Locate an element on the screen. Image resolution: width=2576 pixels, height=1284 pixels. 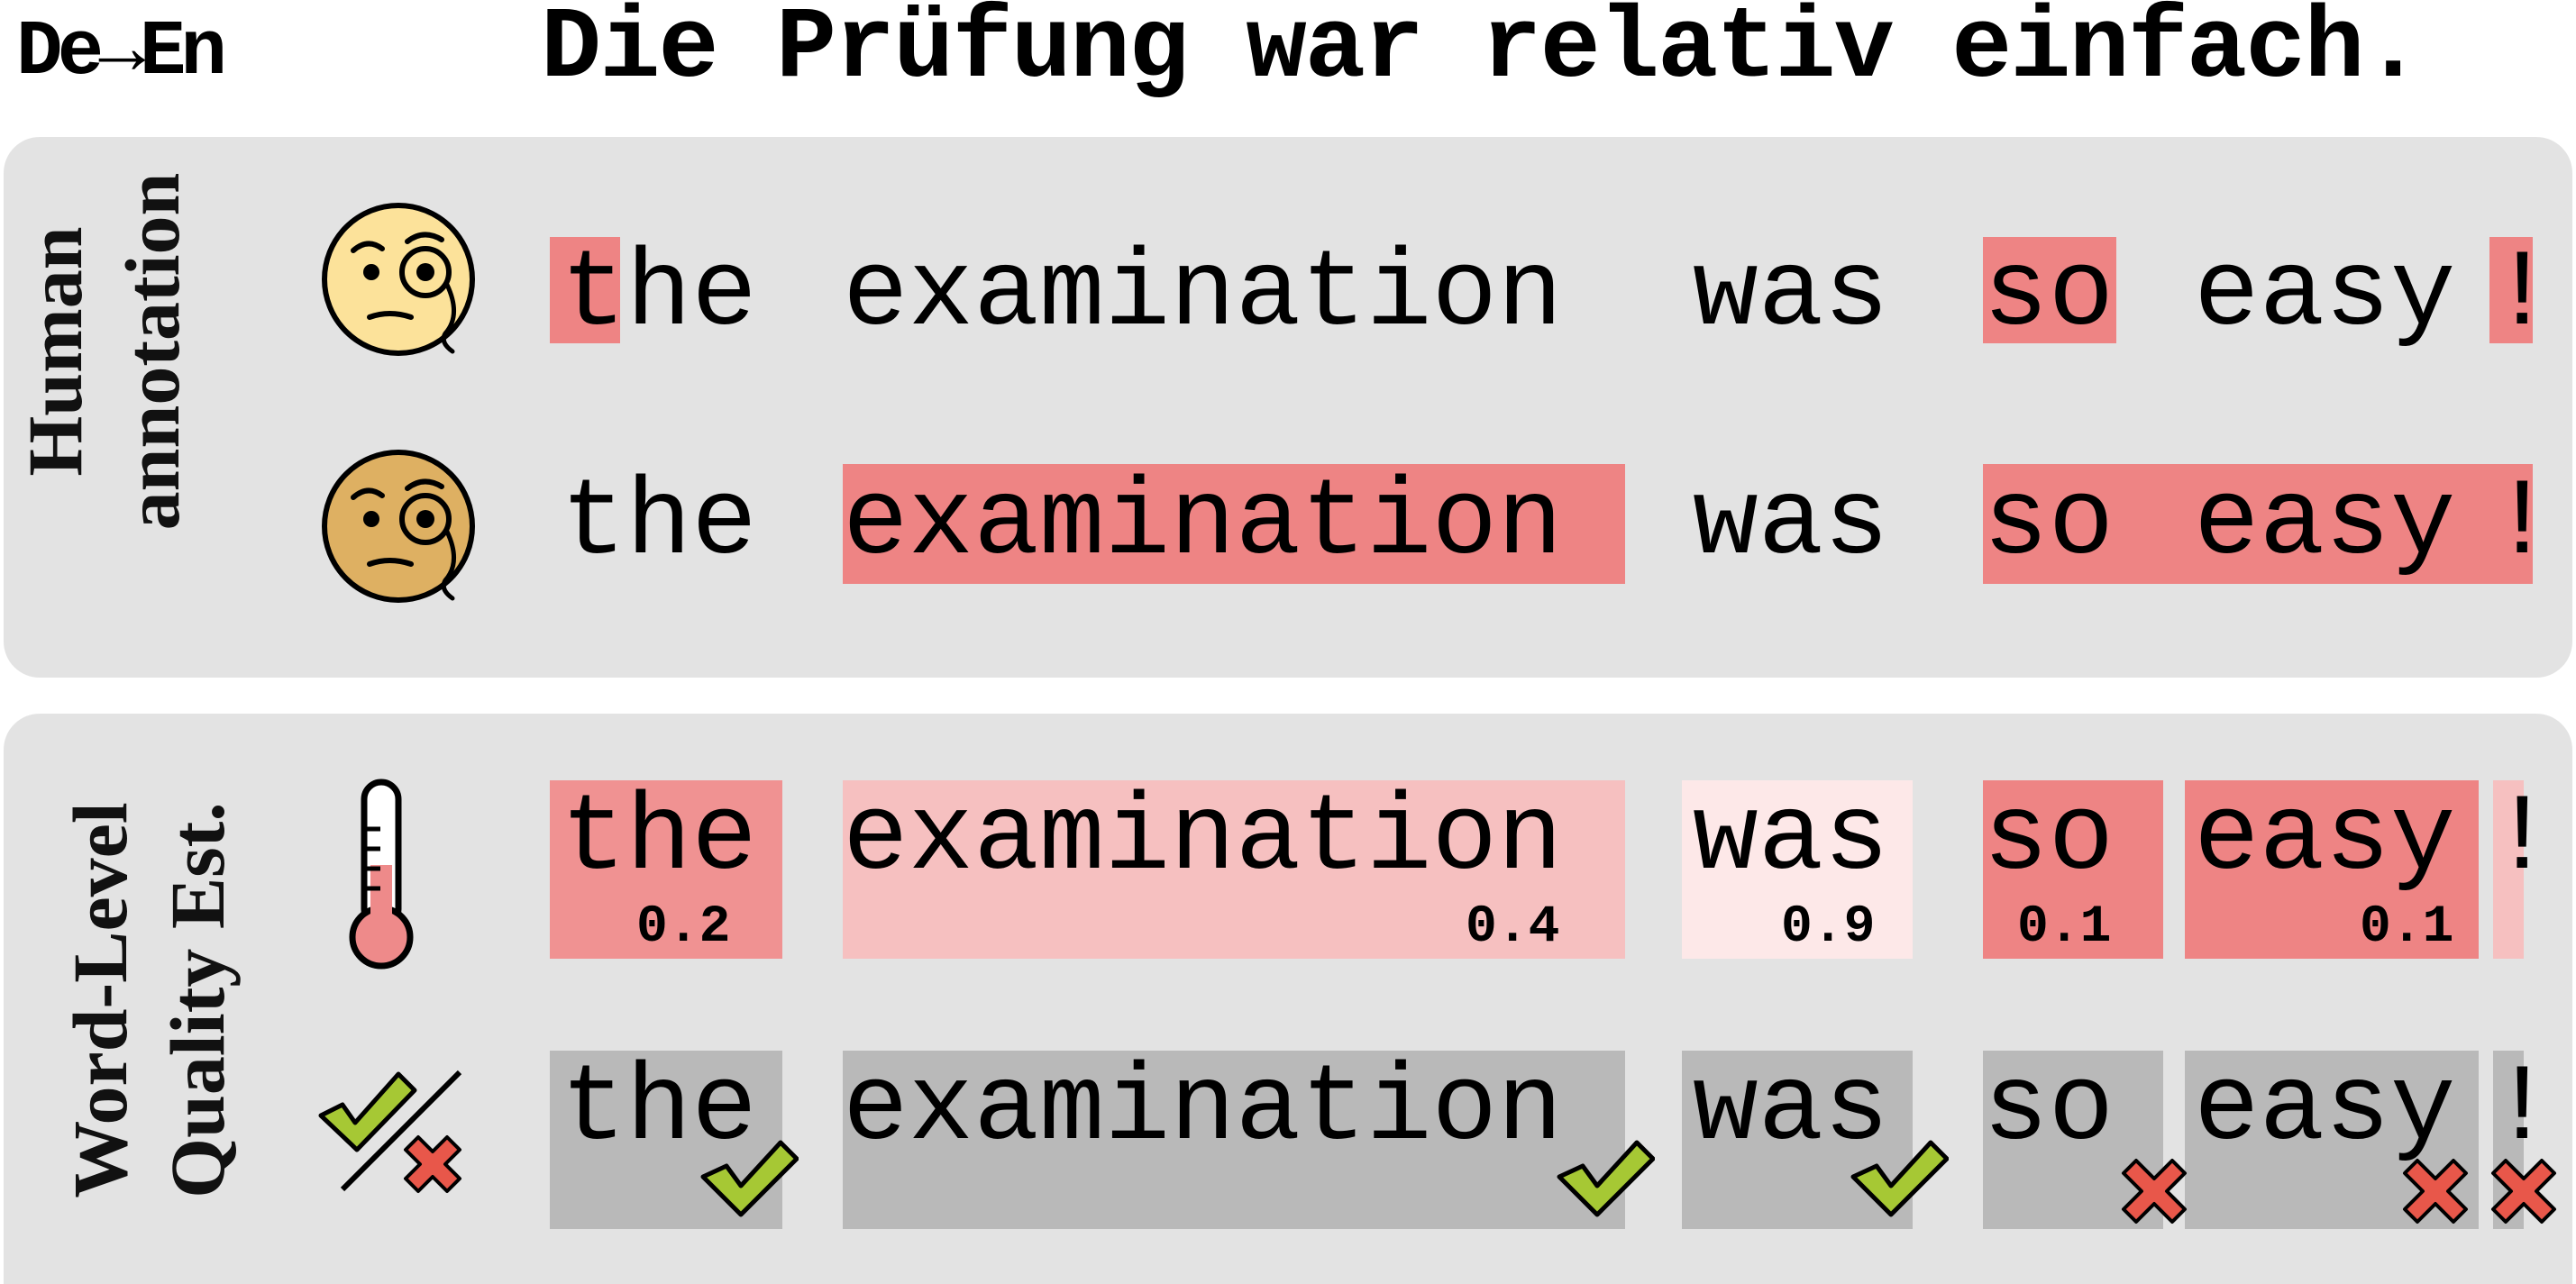
qe-label-line1: Word-Level is located at coordinates (100, 1000).